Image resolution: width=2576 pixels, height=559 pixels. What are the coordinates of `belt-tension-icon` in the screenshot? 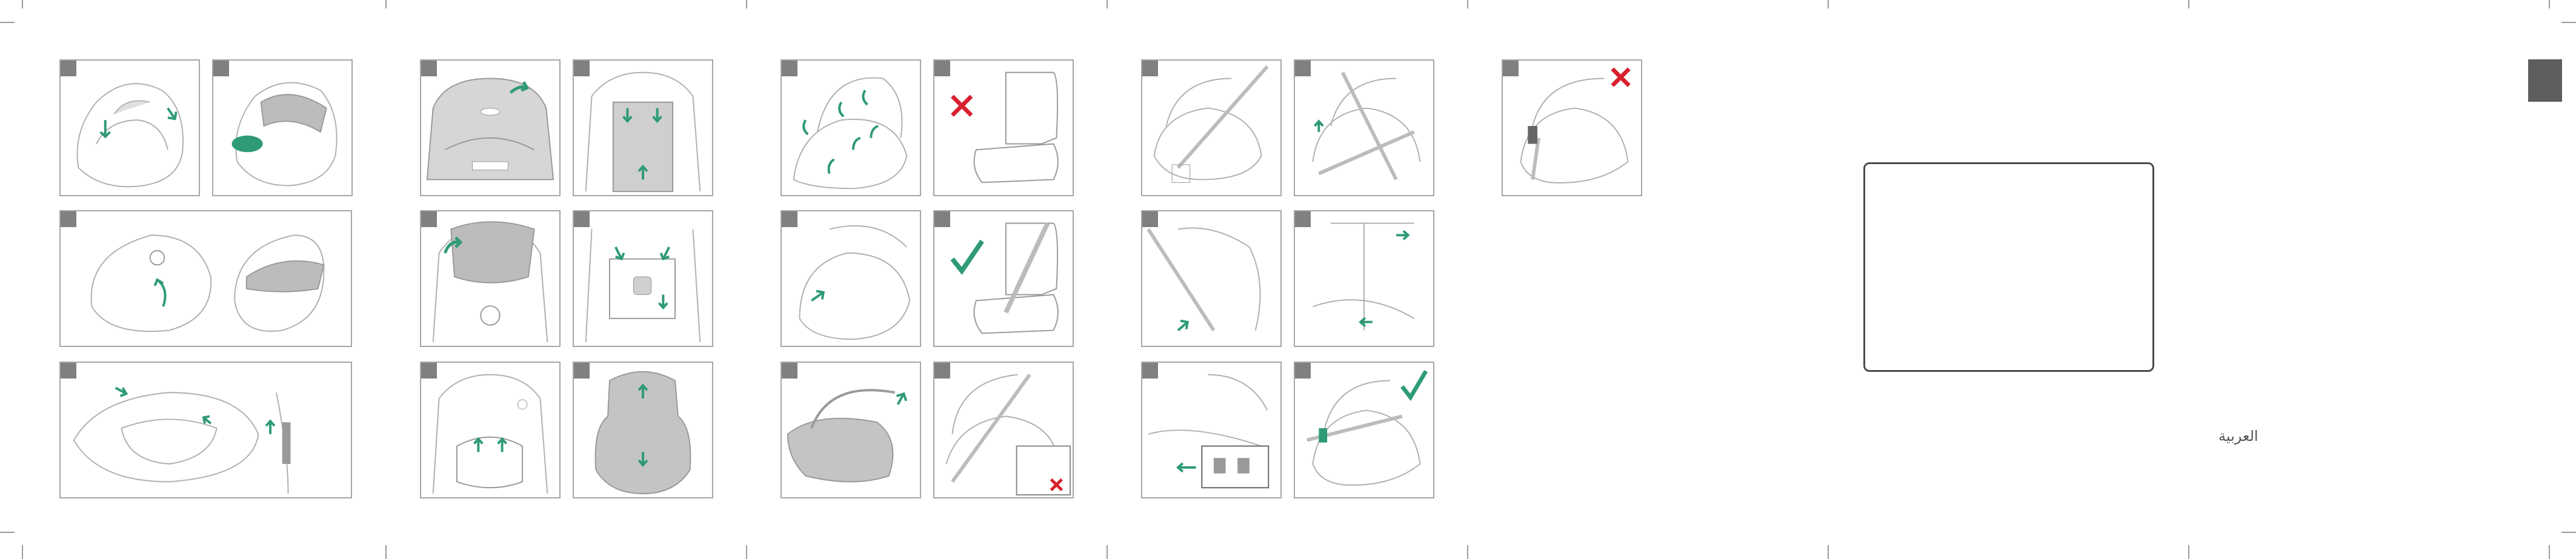 It's located at (1364, 276).